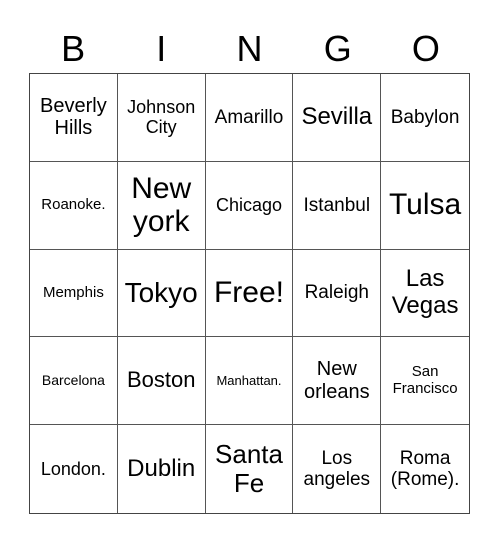 This screenshot has height=544, width=500. I want to click on bingo-cell: Las Vegas, so click(425, 294).